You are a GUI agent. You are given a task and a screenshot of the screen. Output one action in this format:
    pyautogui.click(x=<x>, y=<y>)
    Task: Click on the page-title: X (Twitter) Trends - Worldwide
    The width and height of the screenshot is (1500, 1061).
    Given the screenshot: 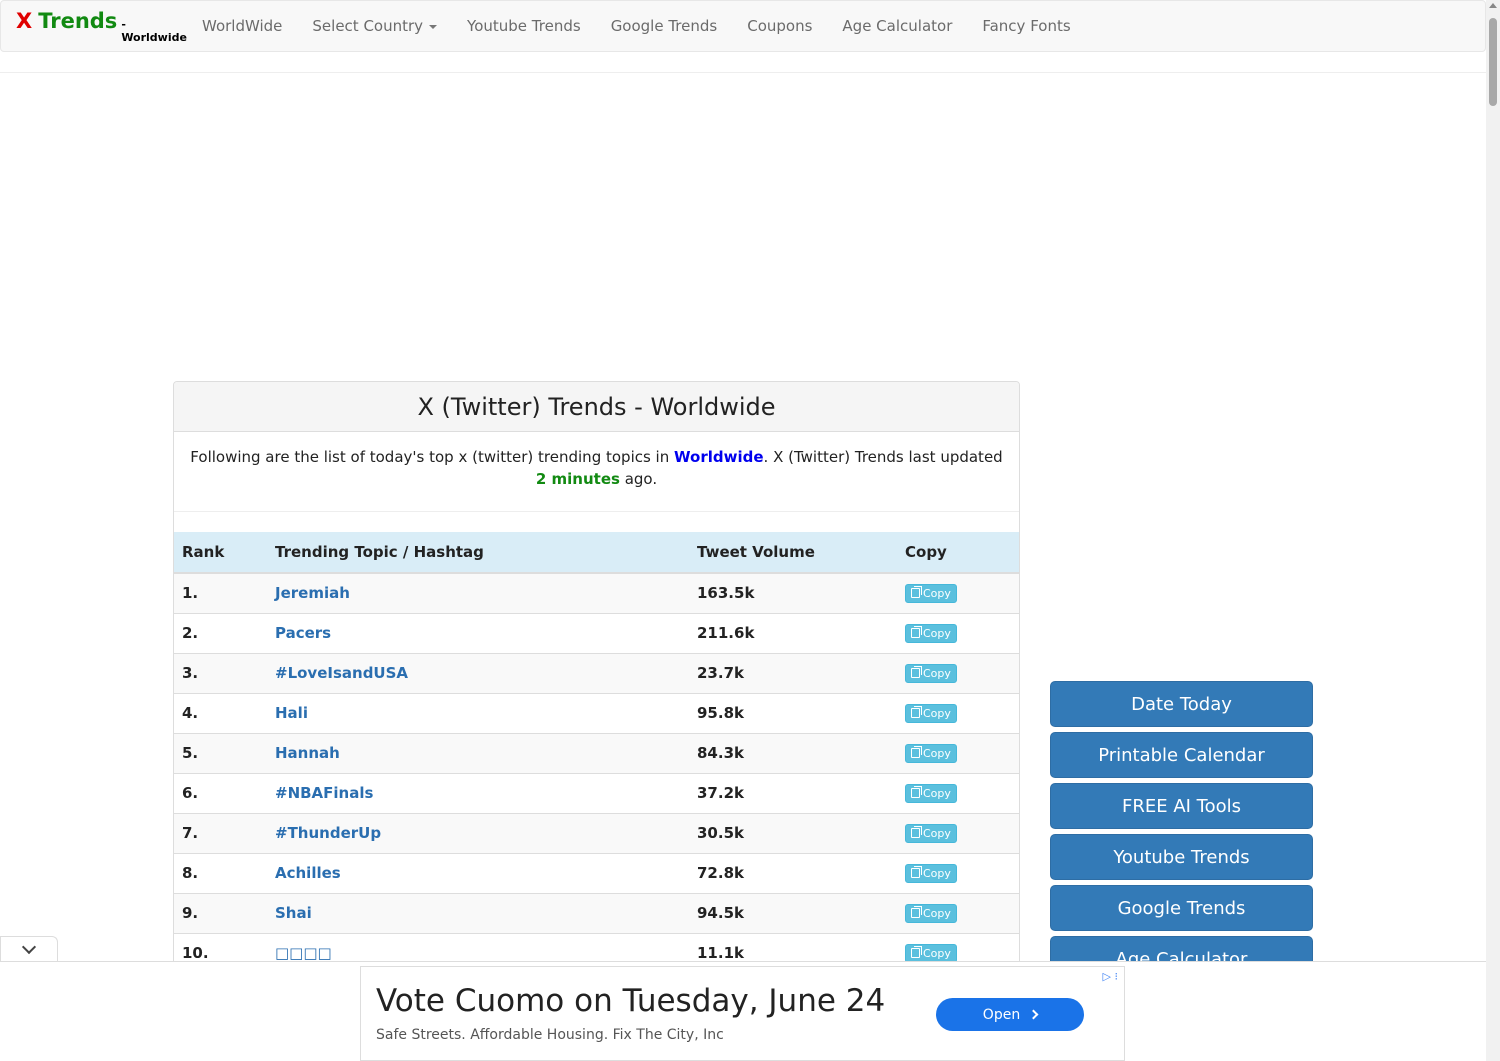 What is the action you would take?
    pyautogui.click(x=596, y=406)
    